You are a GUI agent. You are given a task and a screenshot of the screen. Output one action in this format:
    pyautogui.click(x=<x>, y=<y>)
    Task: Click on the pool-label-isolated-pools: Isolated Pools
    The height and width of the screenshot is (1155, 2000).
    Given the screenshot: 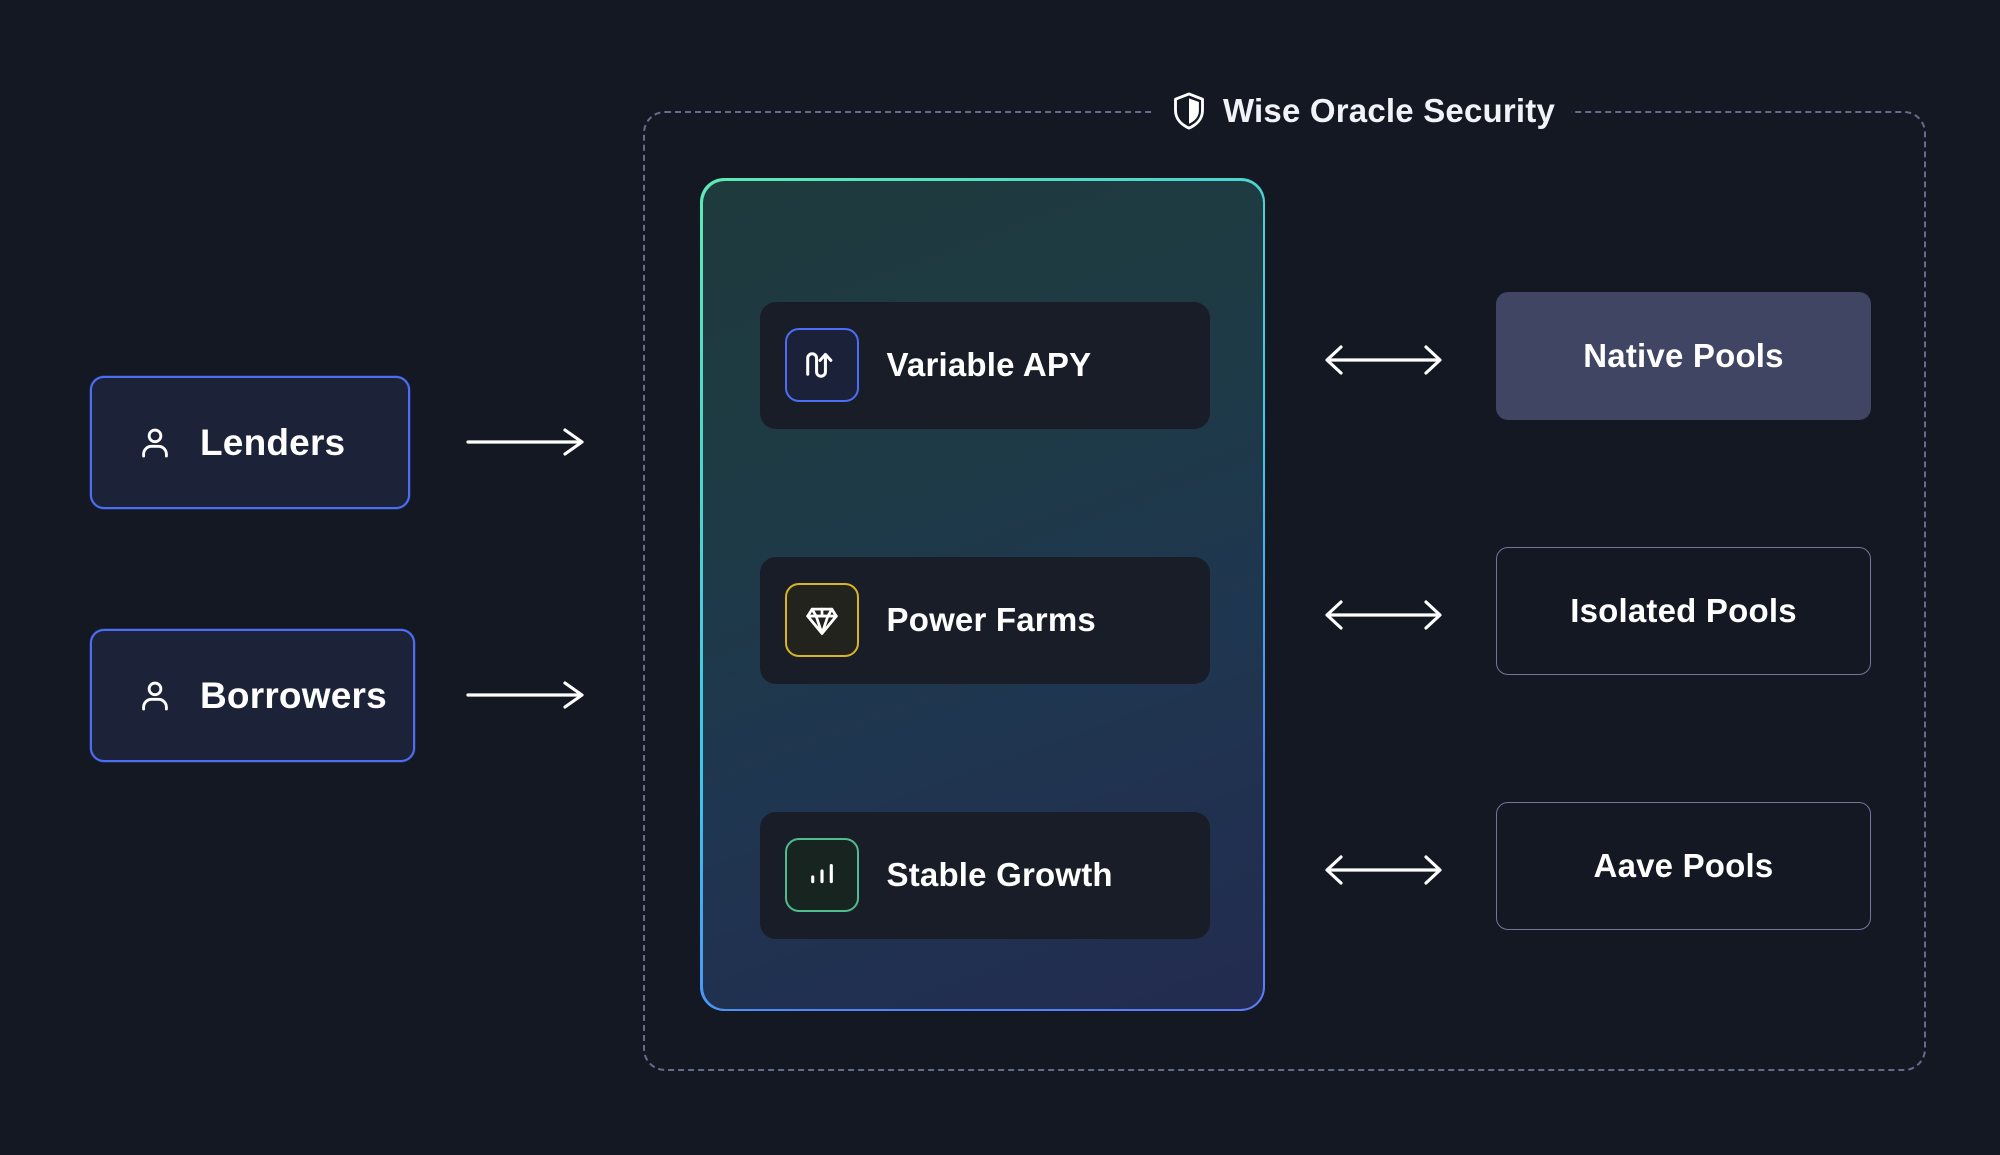 What is the action you would take?
    pyautogui.click(x=1683, y=610)
    